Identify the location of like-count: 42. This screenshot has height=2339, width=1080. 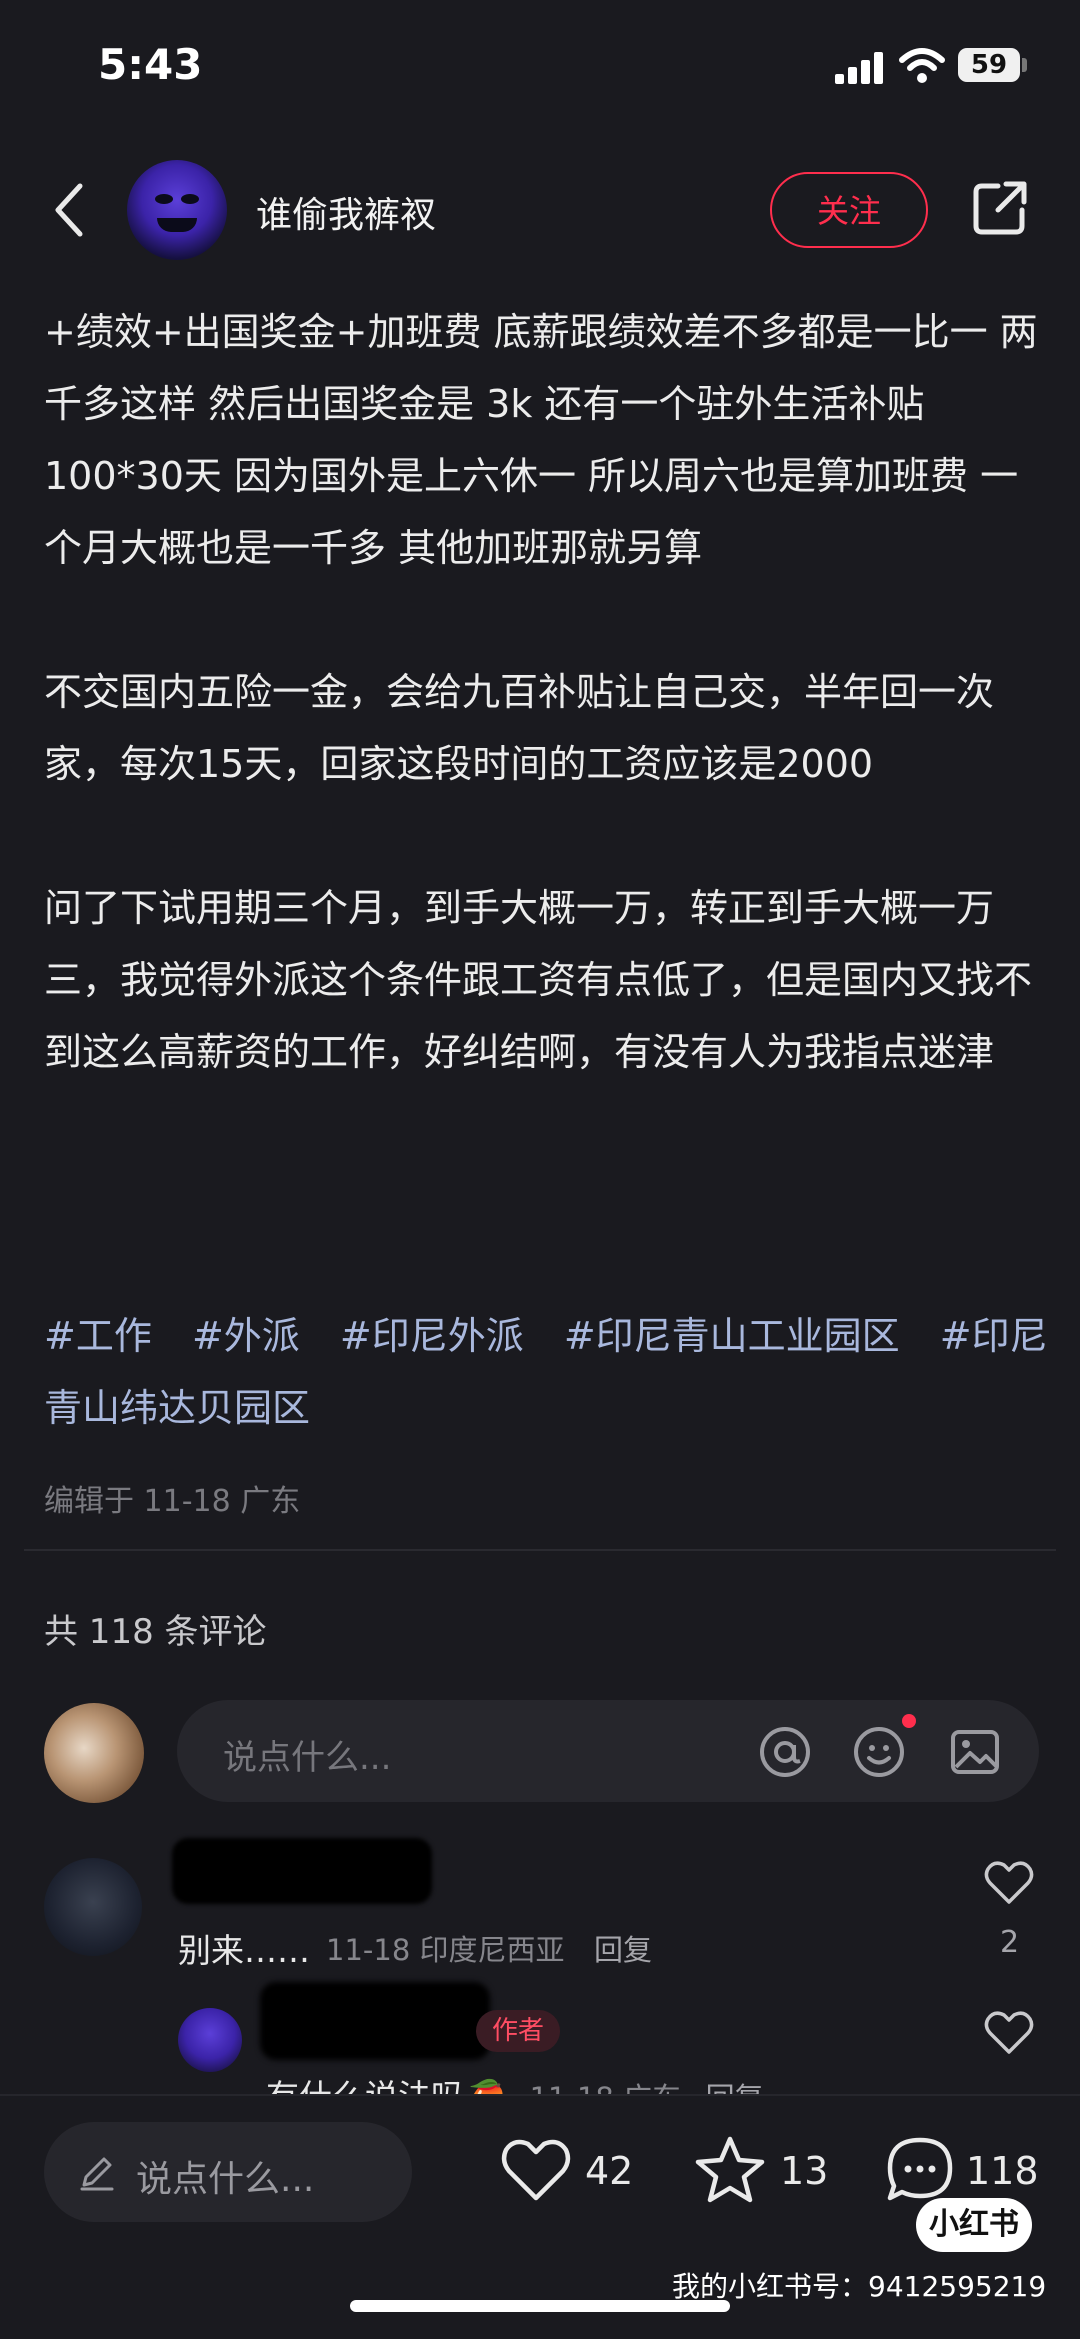
(609, 2171).